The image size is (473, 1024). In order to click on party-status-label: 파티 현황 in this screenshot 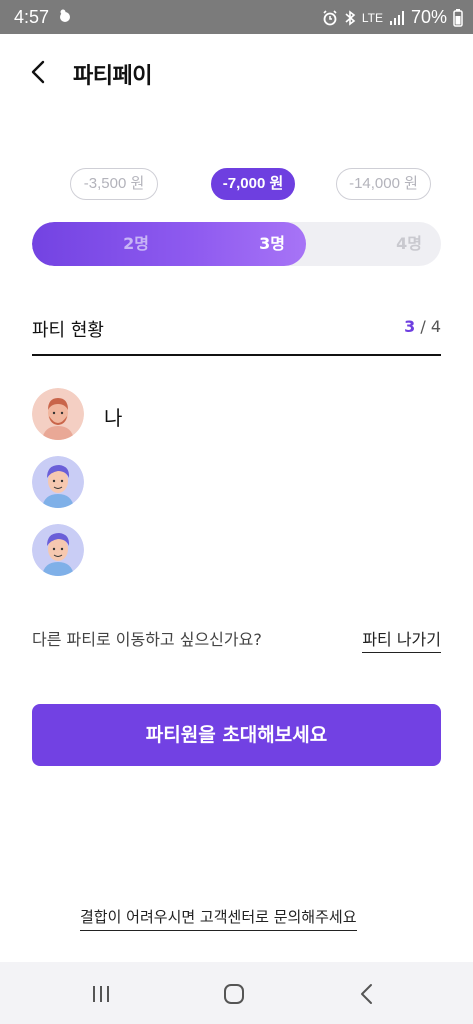, I will do `click(68, 330)`.